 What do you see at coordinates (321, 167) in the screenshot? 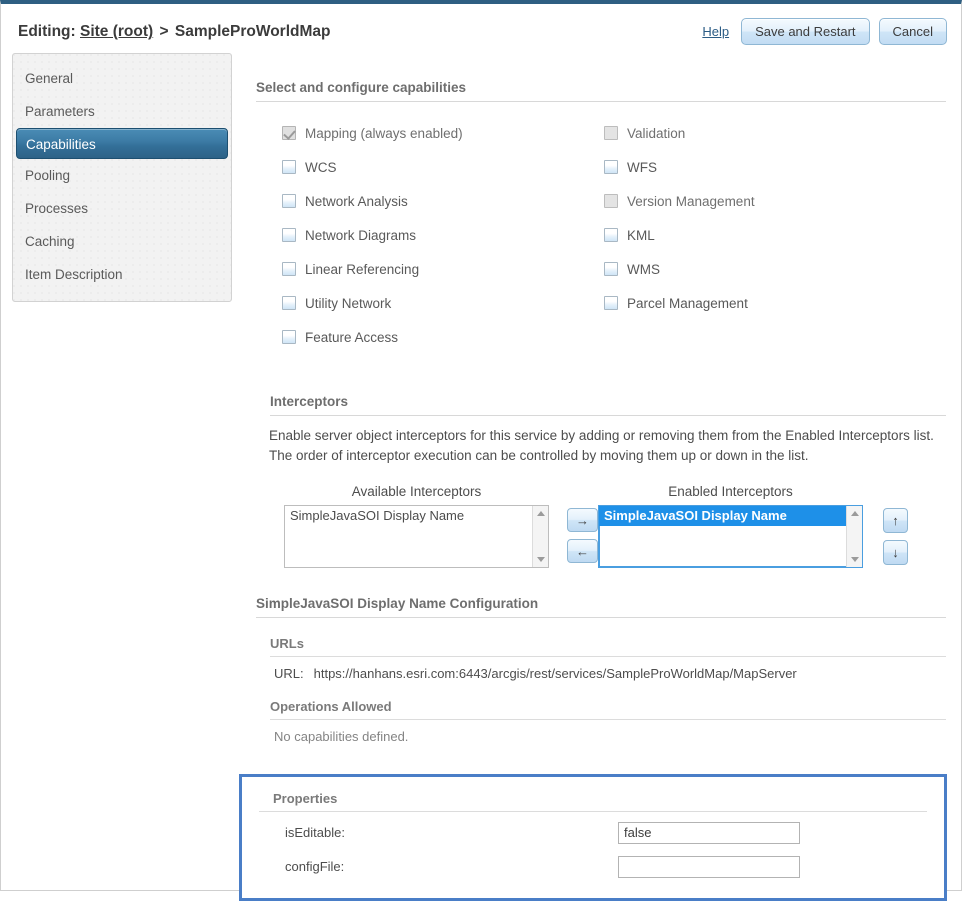
I see `capability-label: WCS` at bounding box center [321, 167].